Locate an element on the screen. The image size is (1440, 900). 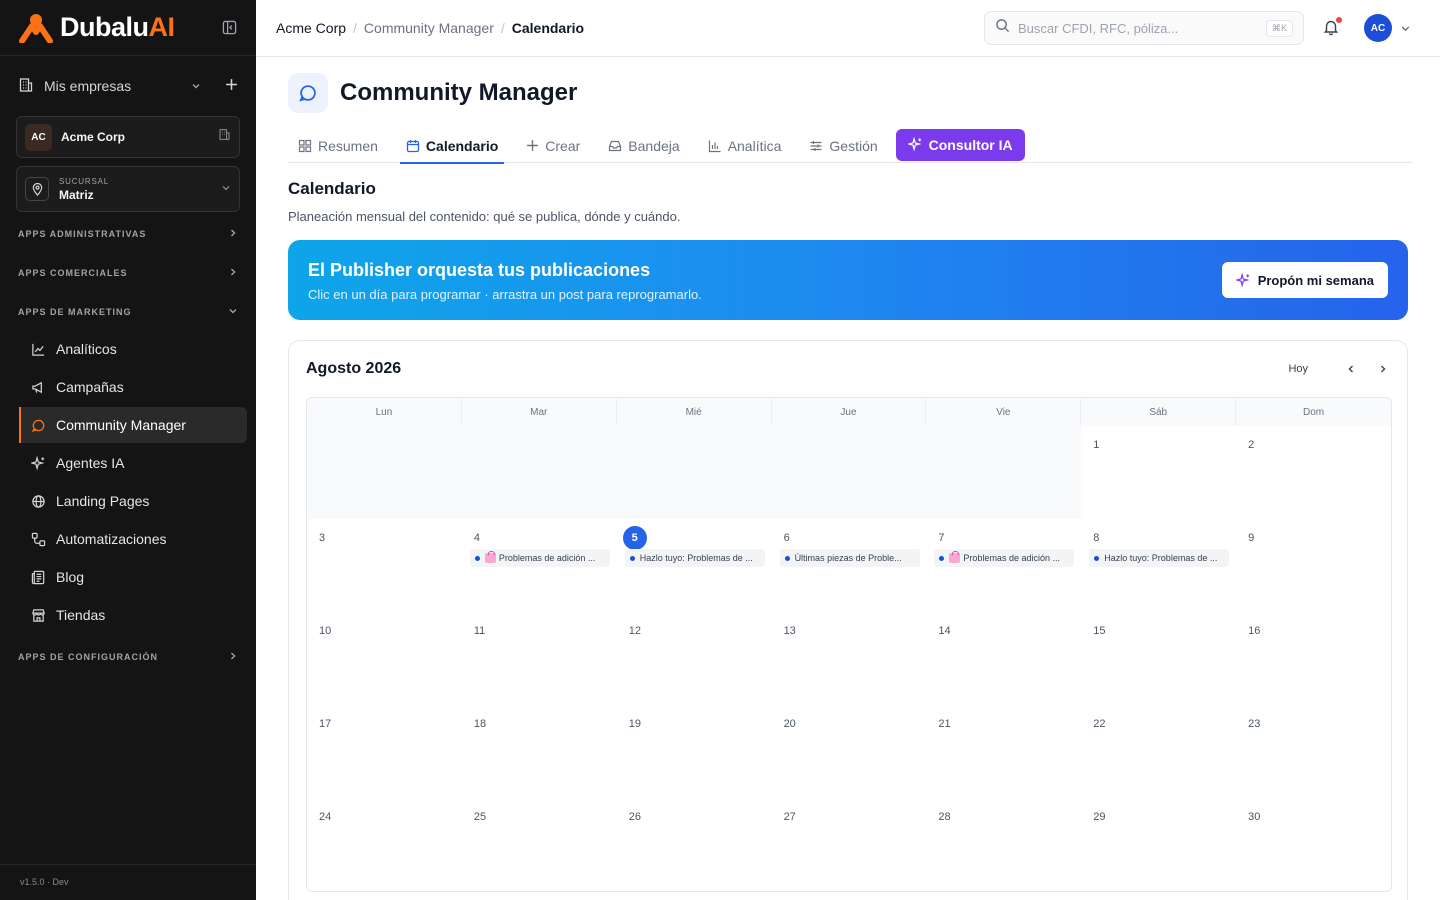
sidebar-item-label: Community Manager is located at coordinates (121, 425).